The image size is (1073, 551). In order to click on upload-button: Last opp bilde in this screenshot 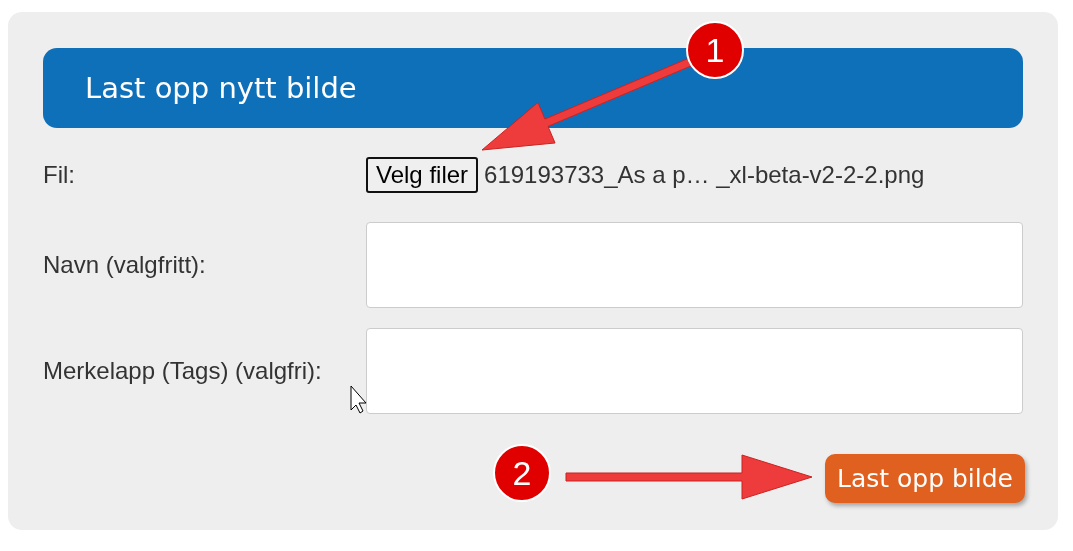, I will do `click(925, 478)`.